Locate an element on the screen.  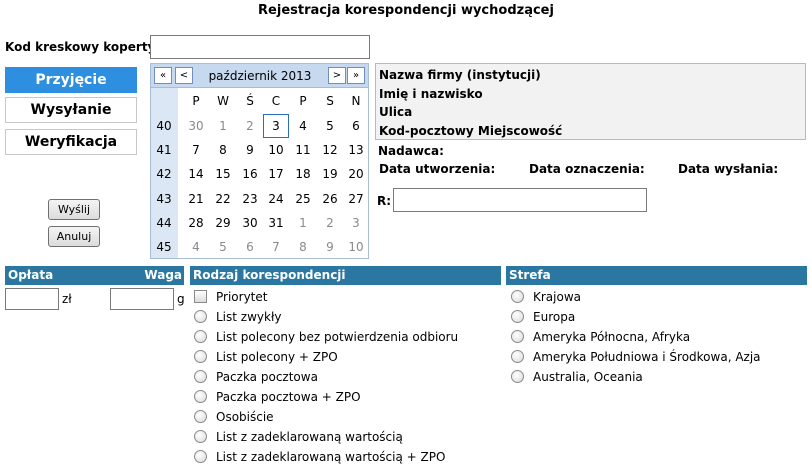
recipient-postal-city: Kod-pocztowy Miejscowość is located at coordinates (471, 130).